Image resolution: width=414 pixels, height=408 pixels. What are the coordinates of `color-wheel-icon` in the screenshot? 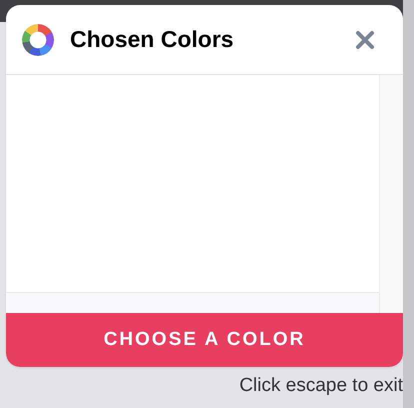 It's located at (38, 40).